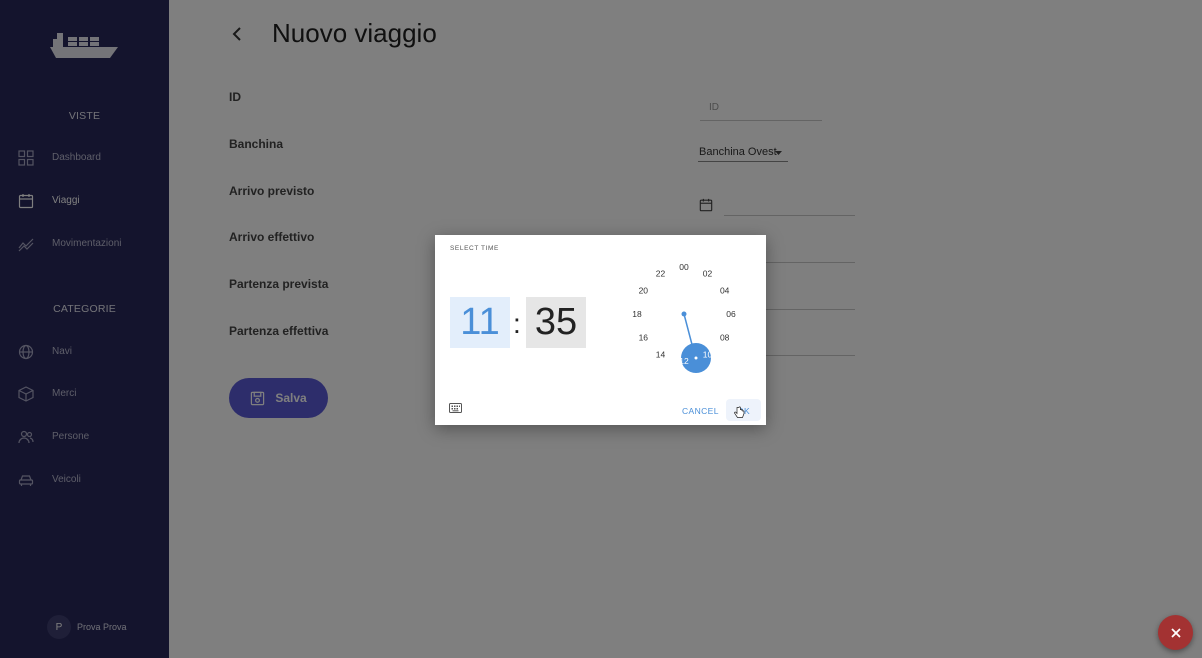 The height and width of the screenshot is (658, 1202). Describe the element at coordinates (708, 273) in the screenshot. I see `clock-number: 02` at that location.